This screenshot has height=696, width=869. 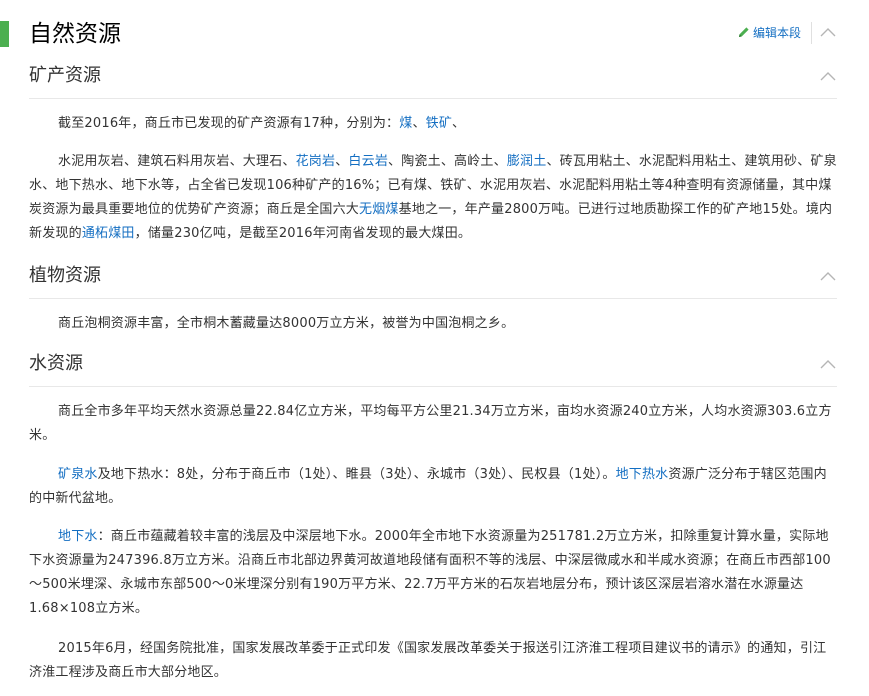 What do you see at coordinates (777, 33) in the screenshot?
I see `edit-section-label: 编辑本段` at bounding box center [777, 33].